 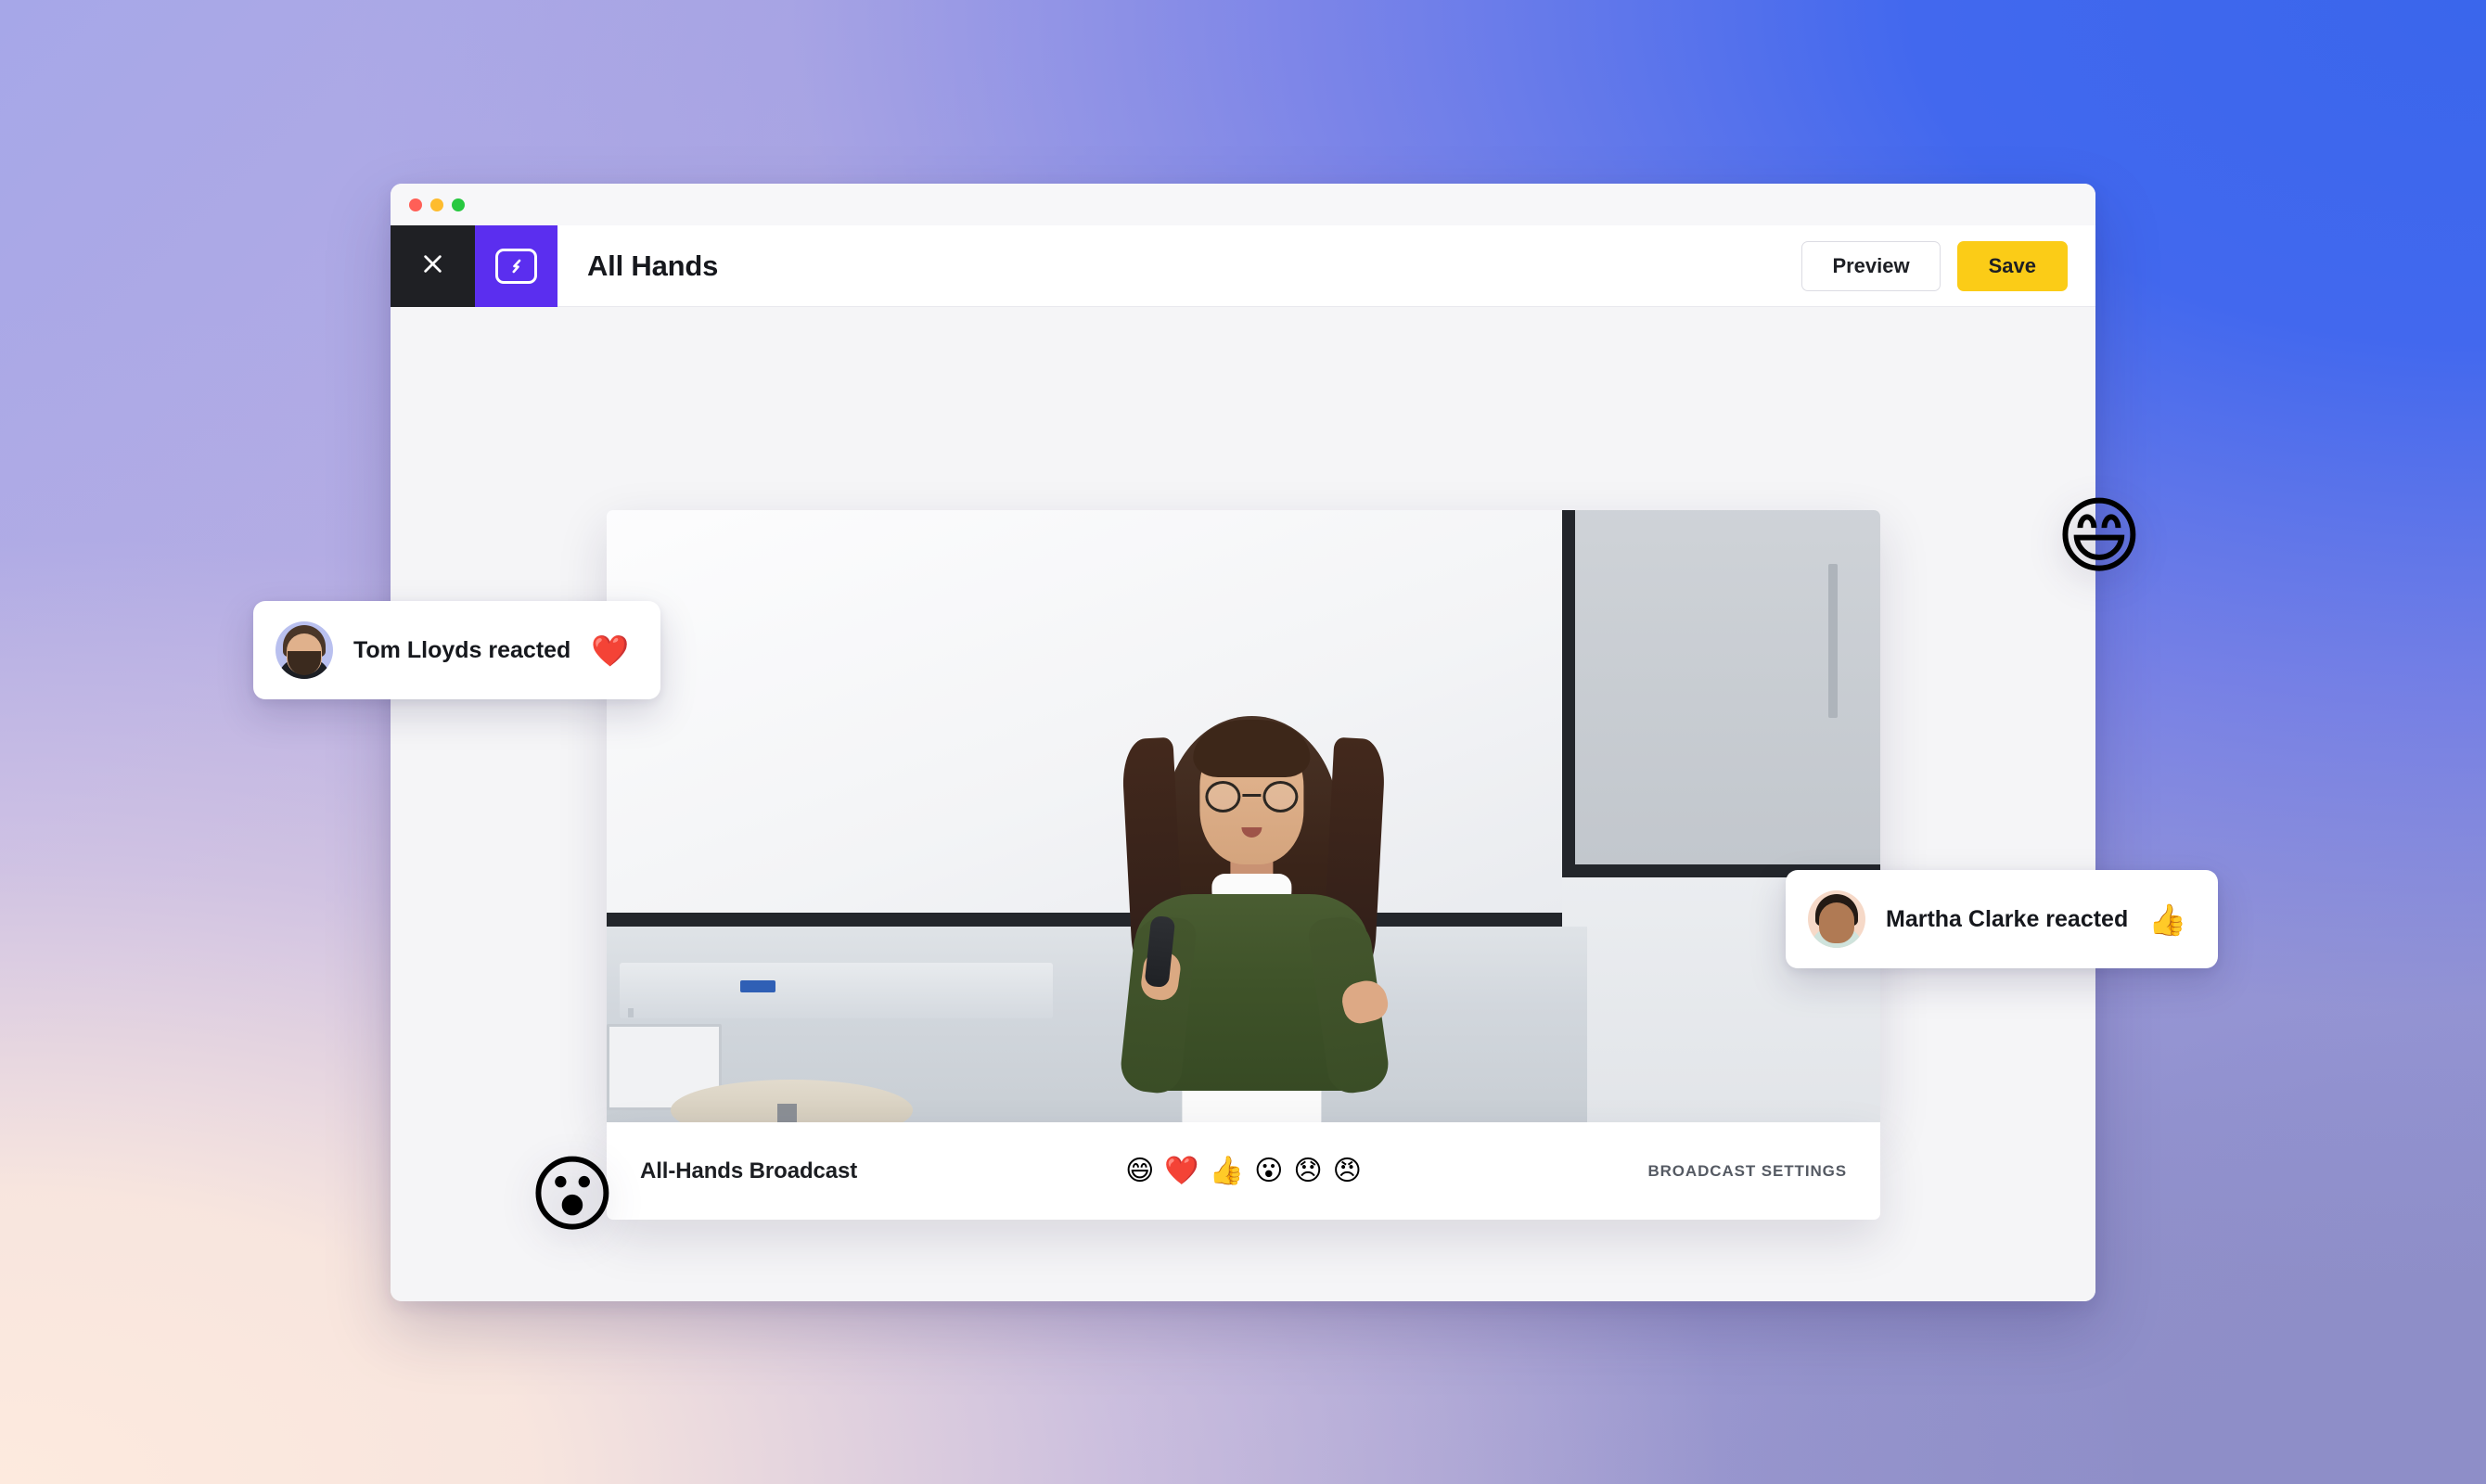 I want to click on presenter, so click(x=1254, y=909).